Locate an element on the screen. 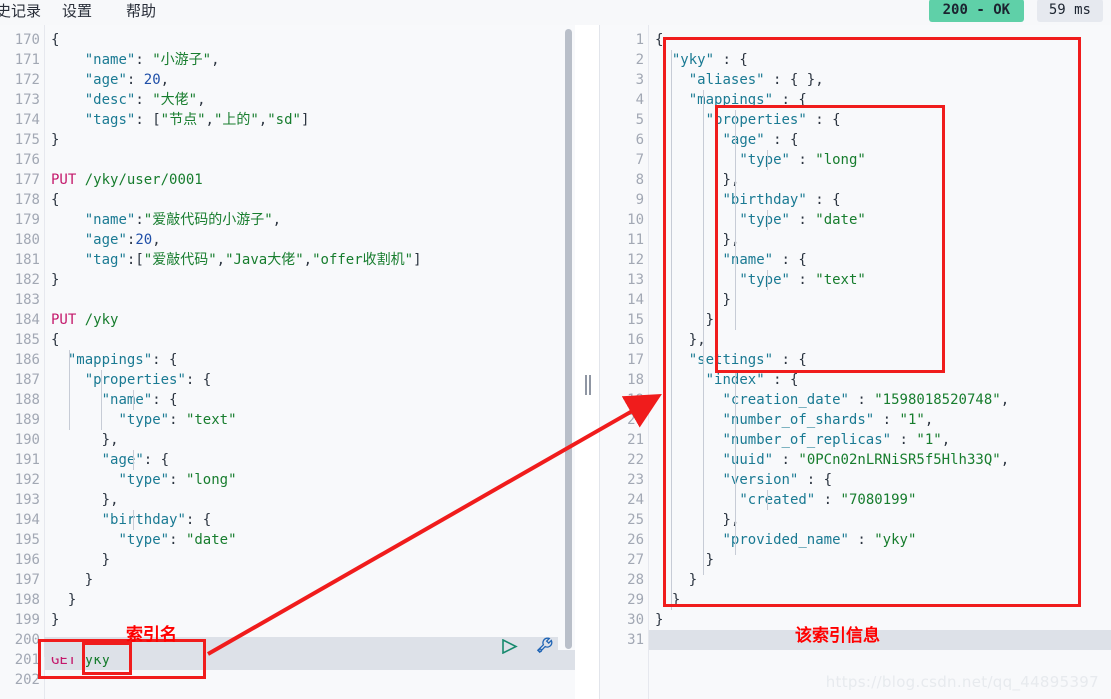 This screenshot has width=1111, height=699. code-line: "tag":["爱敲代码","Java大佬","offer收割机"] is located at coordinates (310, 260).